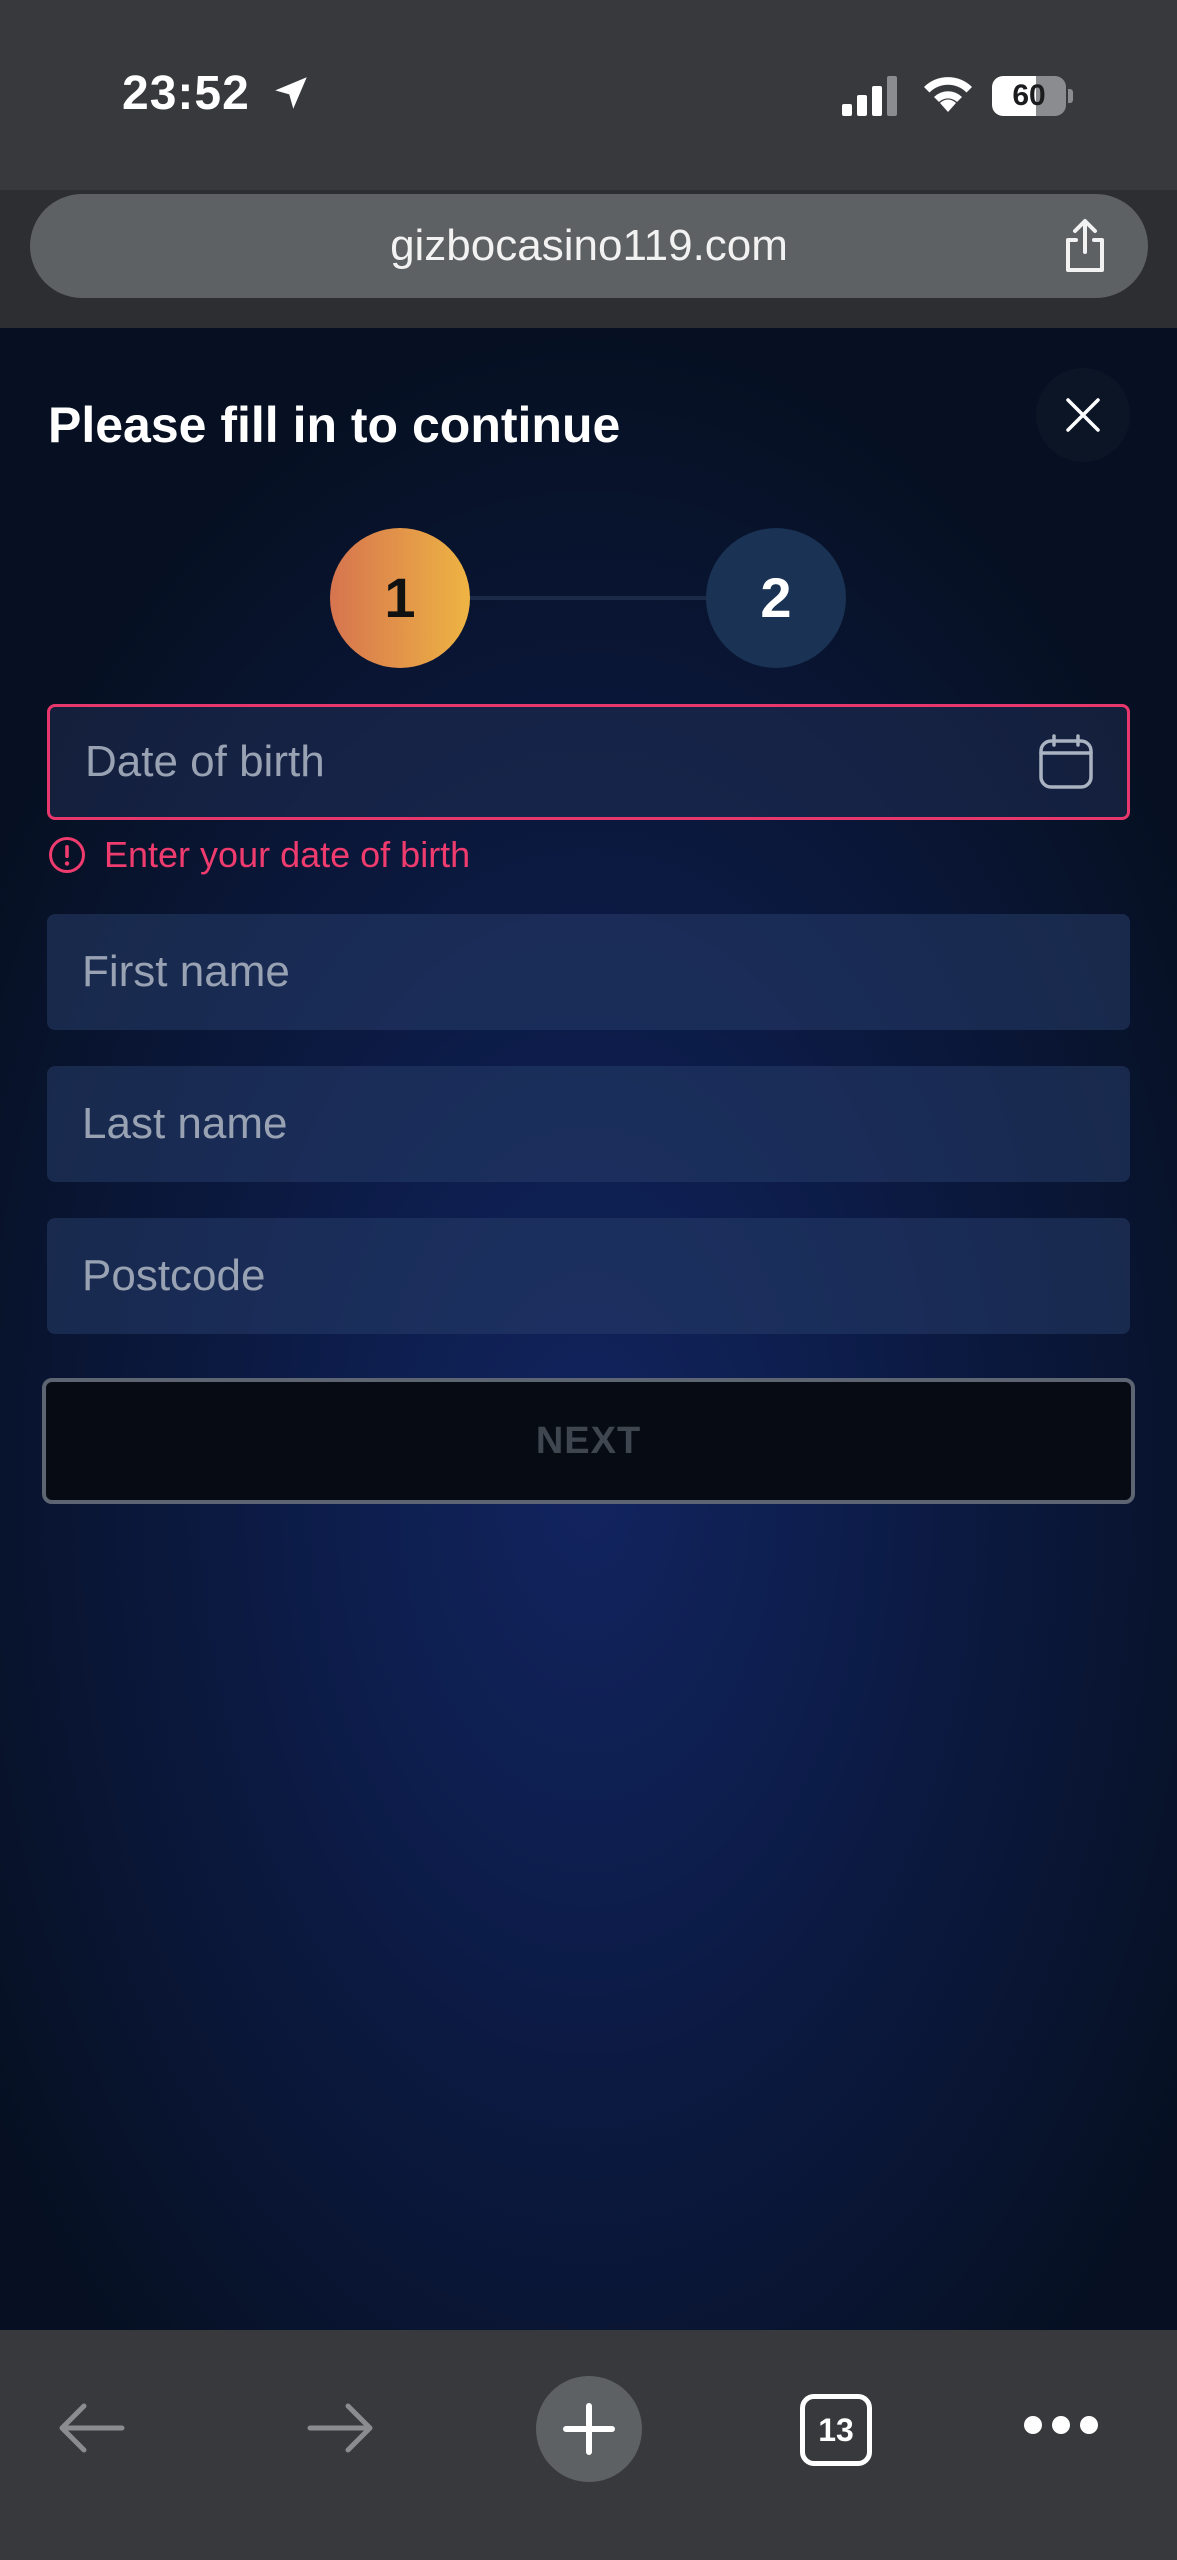 The width and height of the screenshot is (1177, 2560). I want to click on plus-icon, so click(589, 2429).